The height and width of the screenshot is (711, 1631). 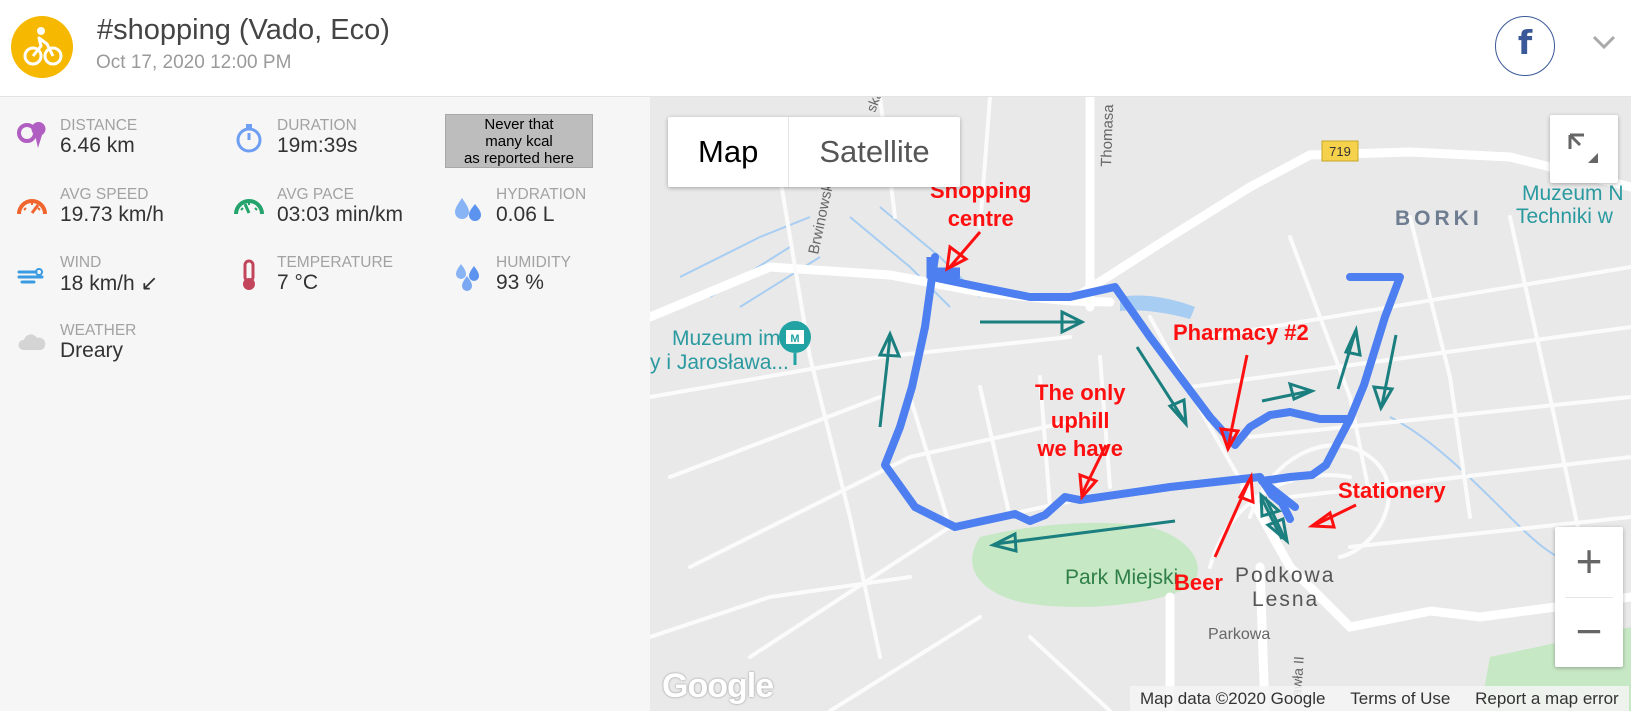 What do you see at coordinates (298, 282) in the screenshot?
I see `stat-value: 7 °C` at bounding box center [298, 282].